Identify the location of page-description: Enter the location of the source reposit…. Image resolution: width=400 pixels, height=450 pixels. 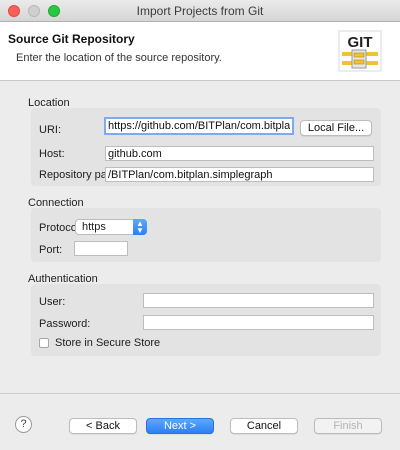
(119, 58).